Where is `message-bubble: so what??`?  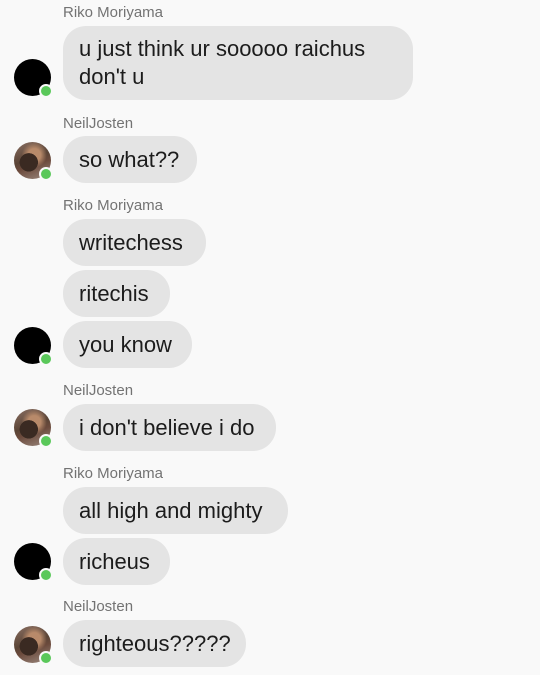
message-bubble: so what?? is located at coordinates (130, 159).